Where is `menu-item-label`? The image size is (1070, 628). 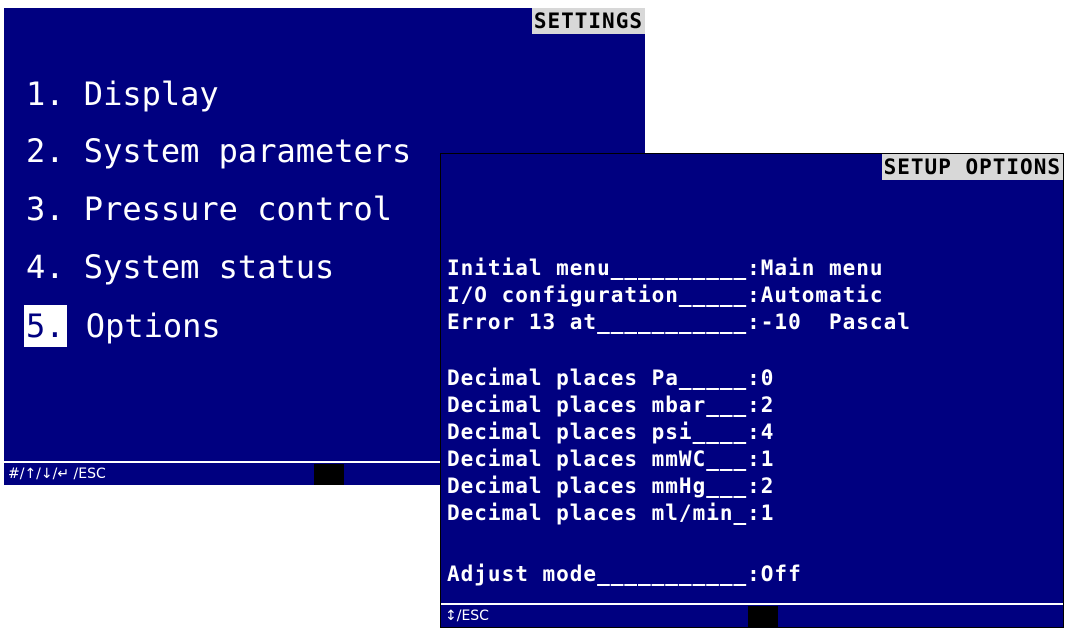 menu-item-label is located at coordinates (74, 94).